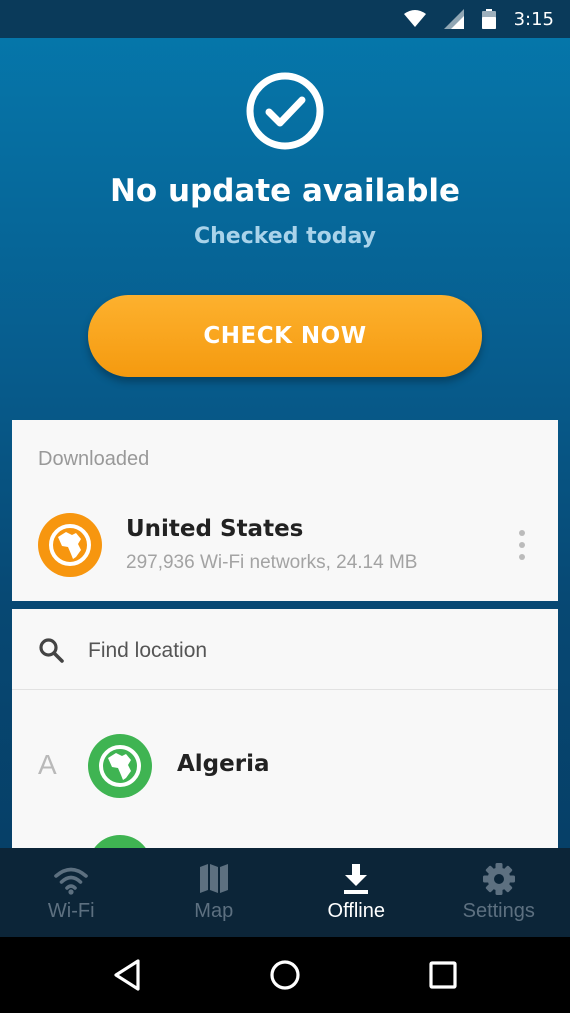 Image resolution: width=570 pixels, height=1013 pixels. I want to click on system-navigation-bar, so click(285, 975).